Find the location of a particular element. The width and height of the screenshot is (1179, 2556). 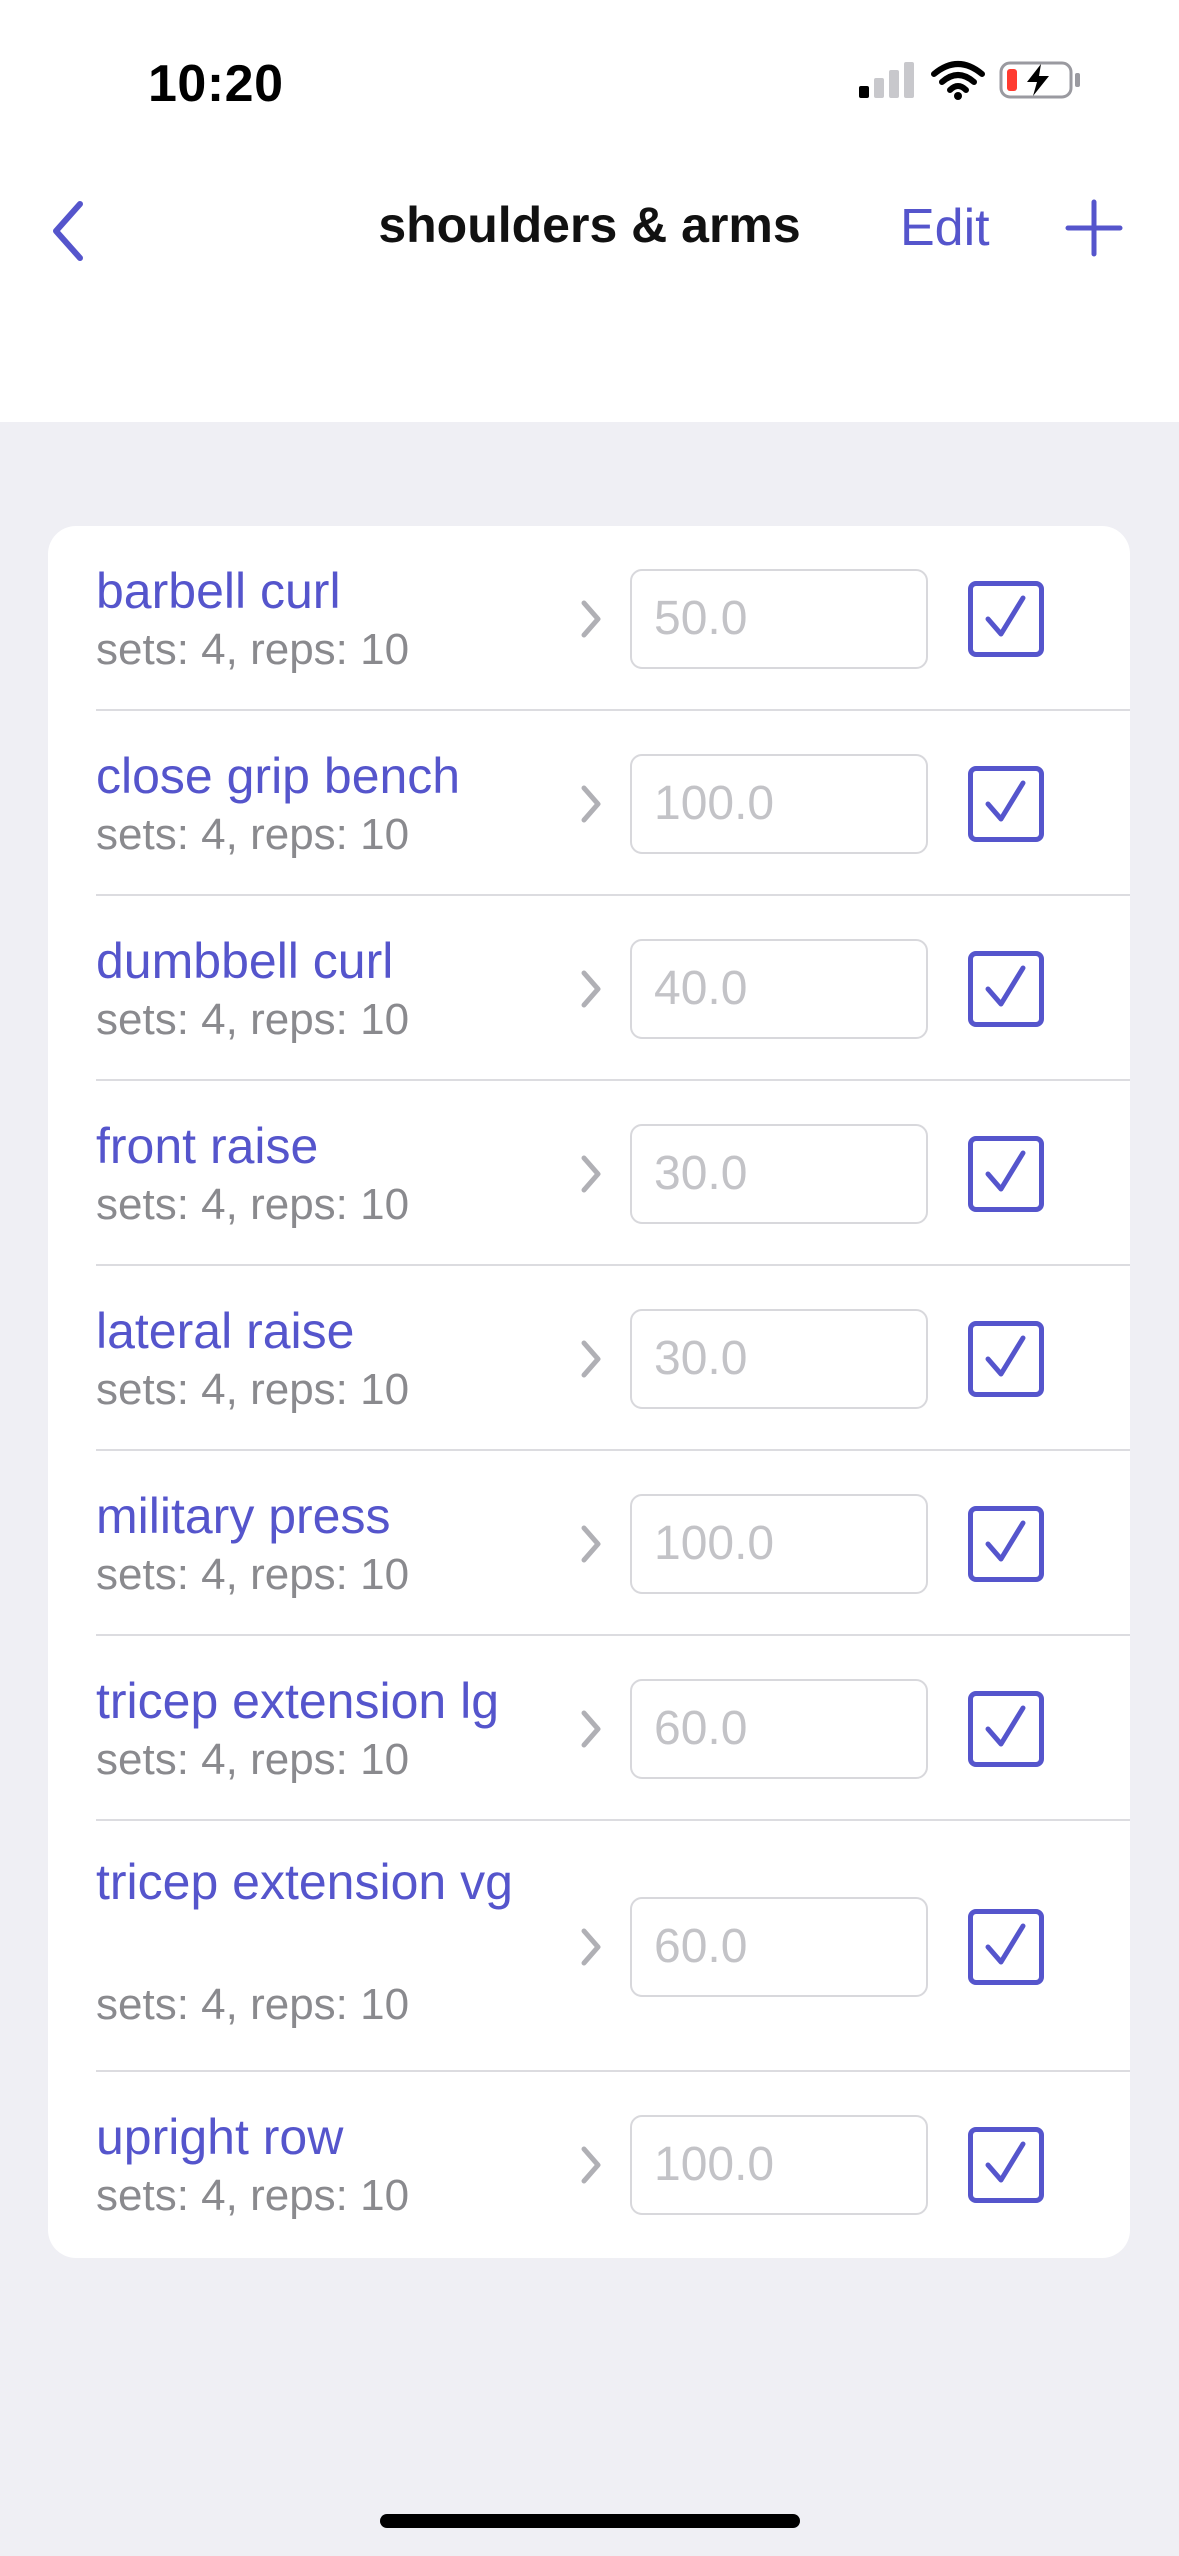

battery-charging-icon is located at coordinates (1039, 80).